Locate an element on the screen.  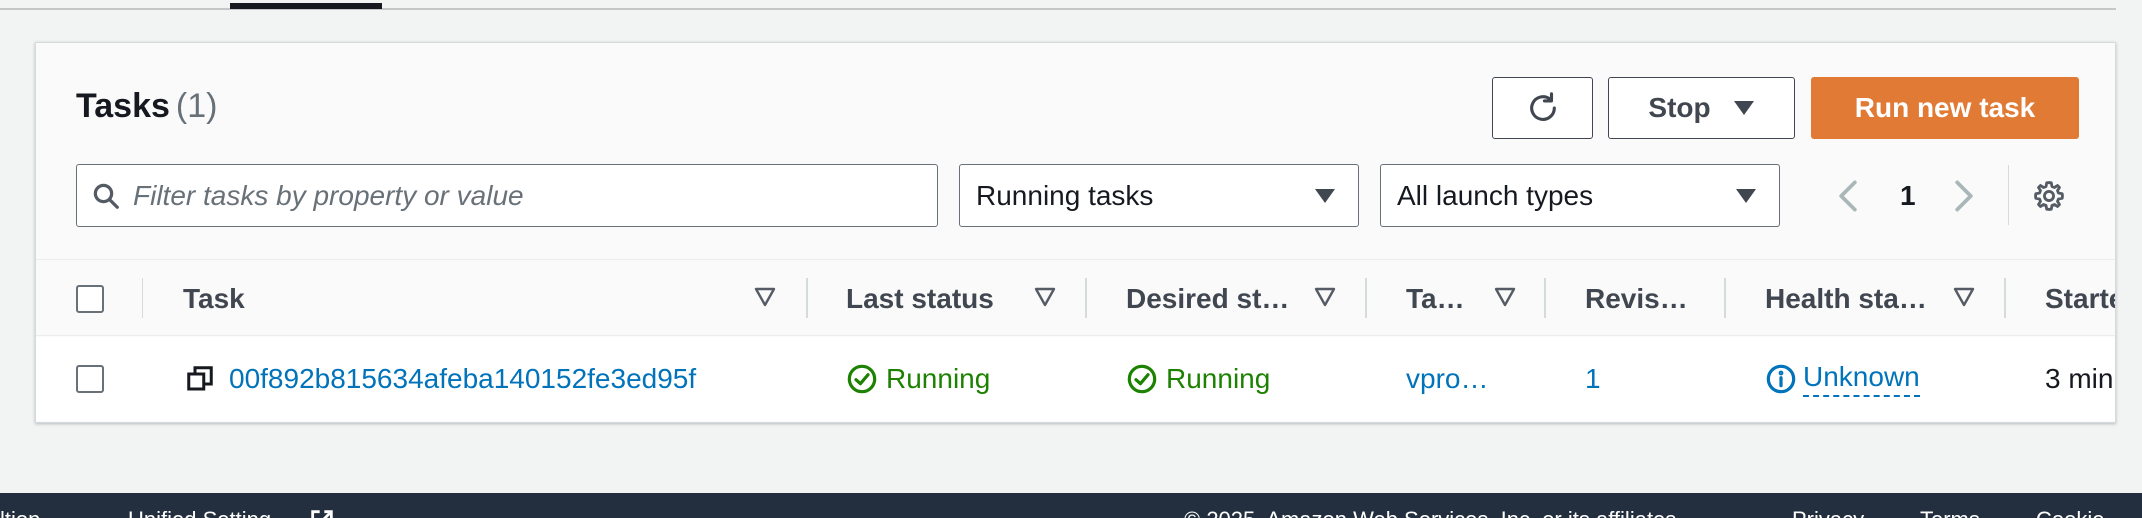
task-cell: 00f892b815634afeba140152fe3ed95f is located at coordinates (440, 379).